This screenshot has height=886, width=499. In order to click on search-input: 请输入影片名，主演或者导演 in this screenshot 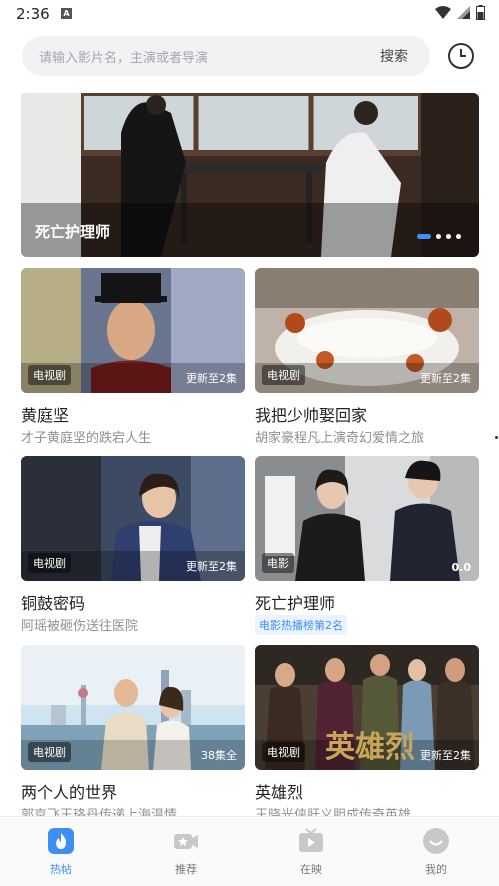, I will do `click(123, 56)`.